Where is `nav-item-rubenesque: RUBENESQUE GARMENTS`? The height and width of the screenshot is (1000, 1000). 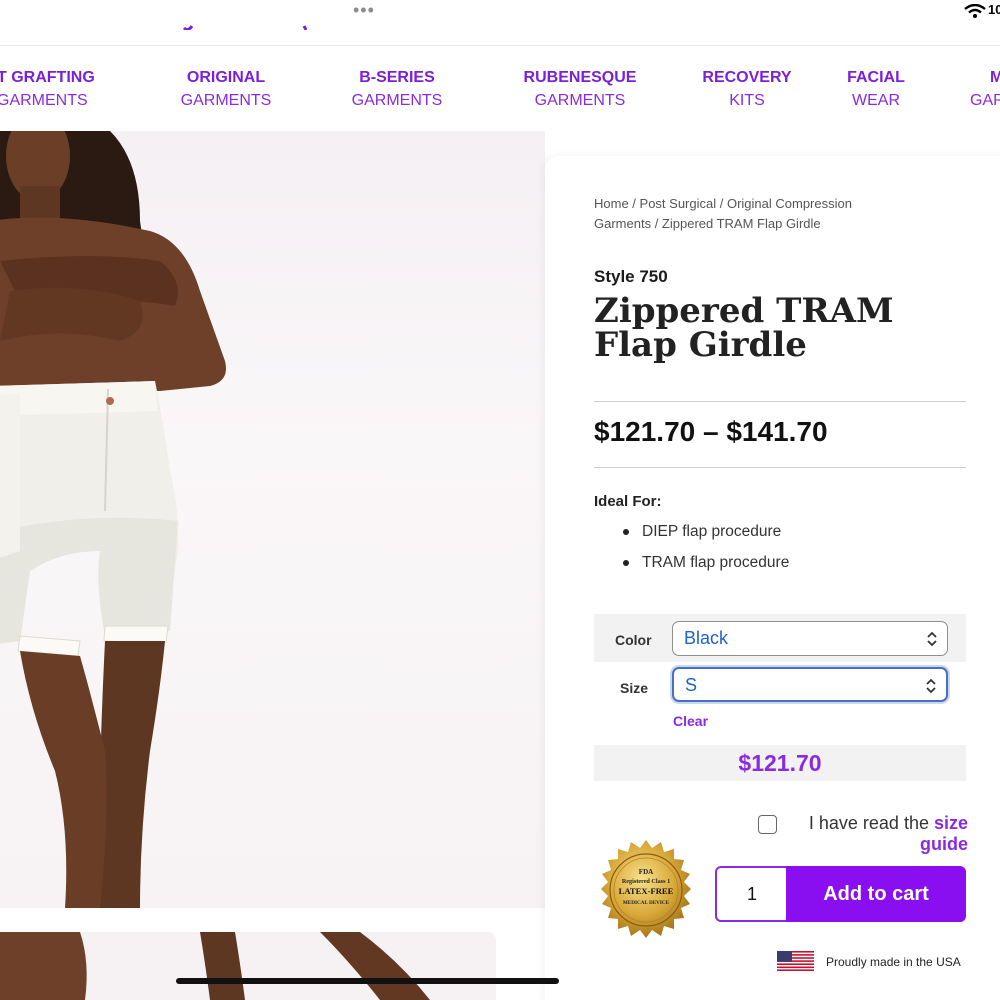
nav-item-rubenesque: RUBENESQUE GARMENTS is located at coordinates (580, 91).